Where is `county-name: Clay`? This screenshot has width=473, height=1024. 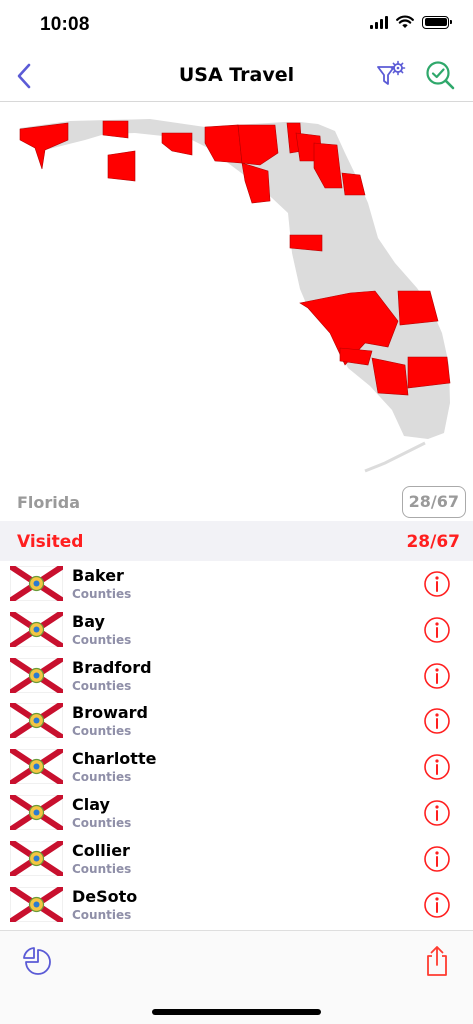 county-name: Clay is located at coordinates (91, 804).